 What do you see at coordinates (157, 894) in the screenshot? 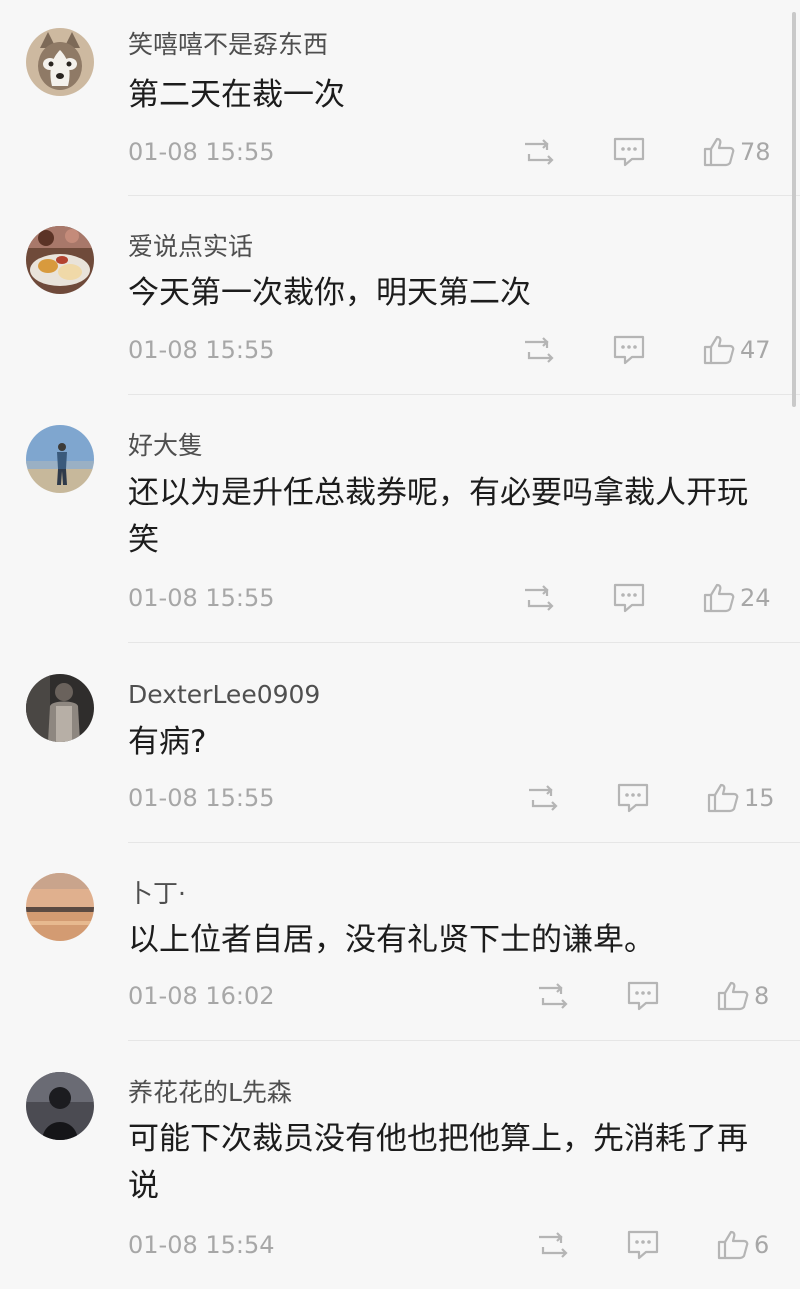
I see `username: 卜丁·` at bounding box center [157, 894].